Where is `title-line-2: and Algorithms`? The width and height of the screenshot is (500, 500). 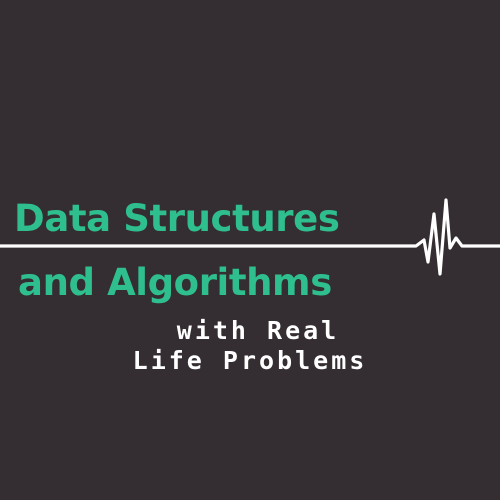
title-line-2: and Algorithms is located at coordinates (175, 282).